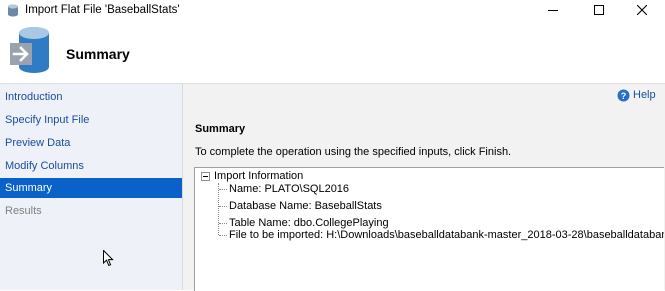 This screenshot has width=665, height=291. I want to click on help-icon: ?, so click(623, 95).